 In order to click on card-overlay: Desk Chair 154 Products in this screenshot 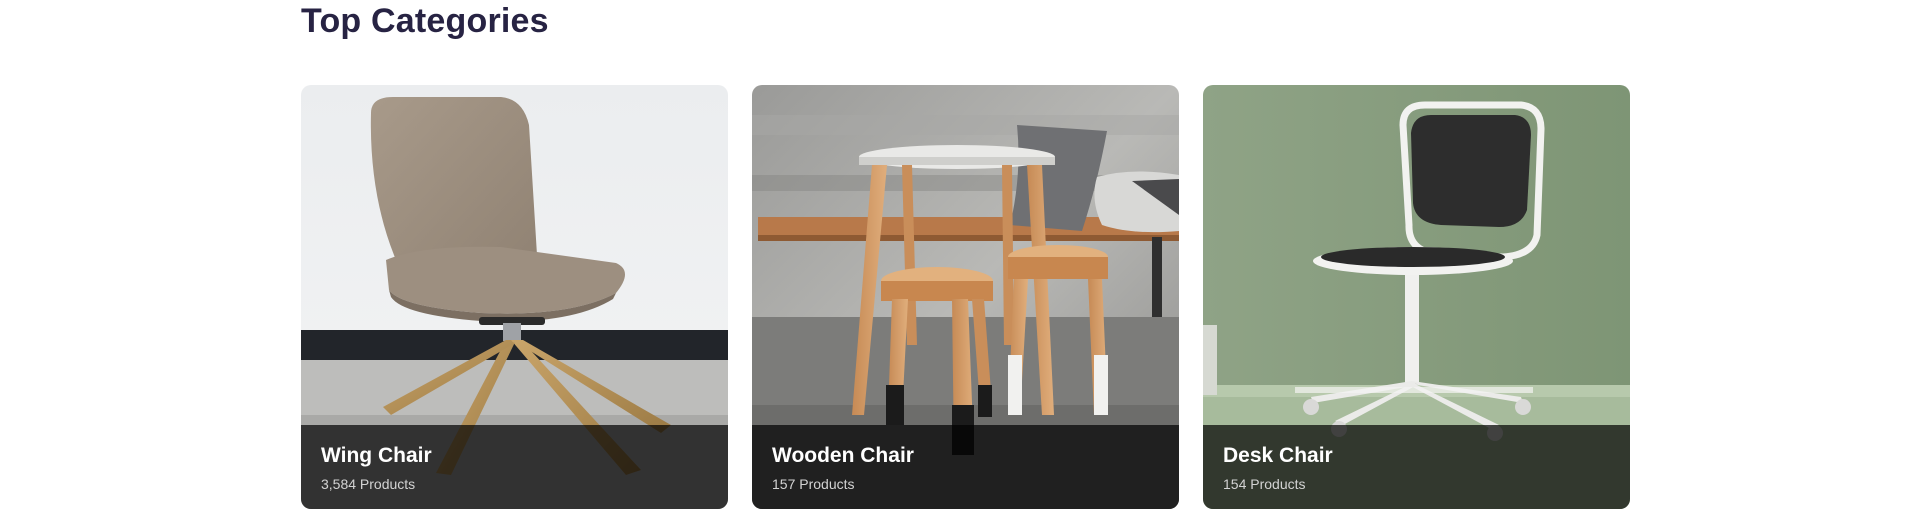, I will do `click(1416, 467)`.